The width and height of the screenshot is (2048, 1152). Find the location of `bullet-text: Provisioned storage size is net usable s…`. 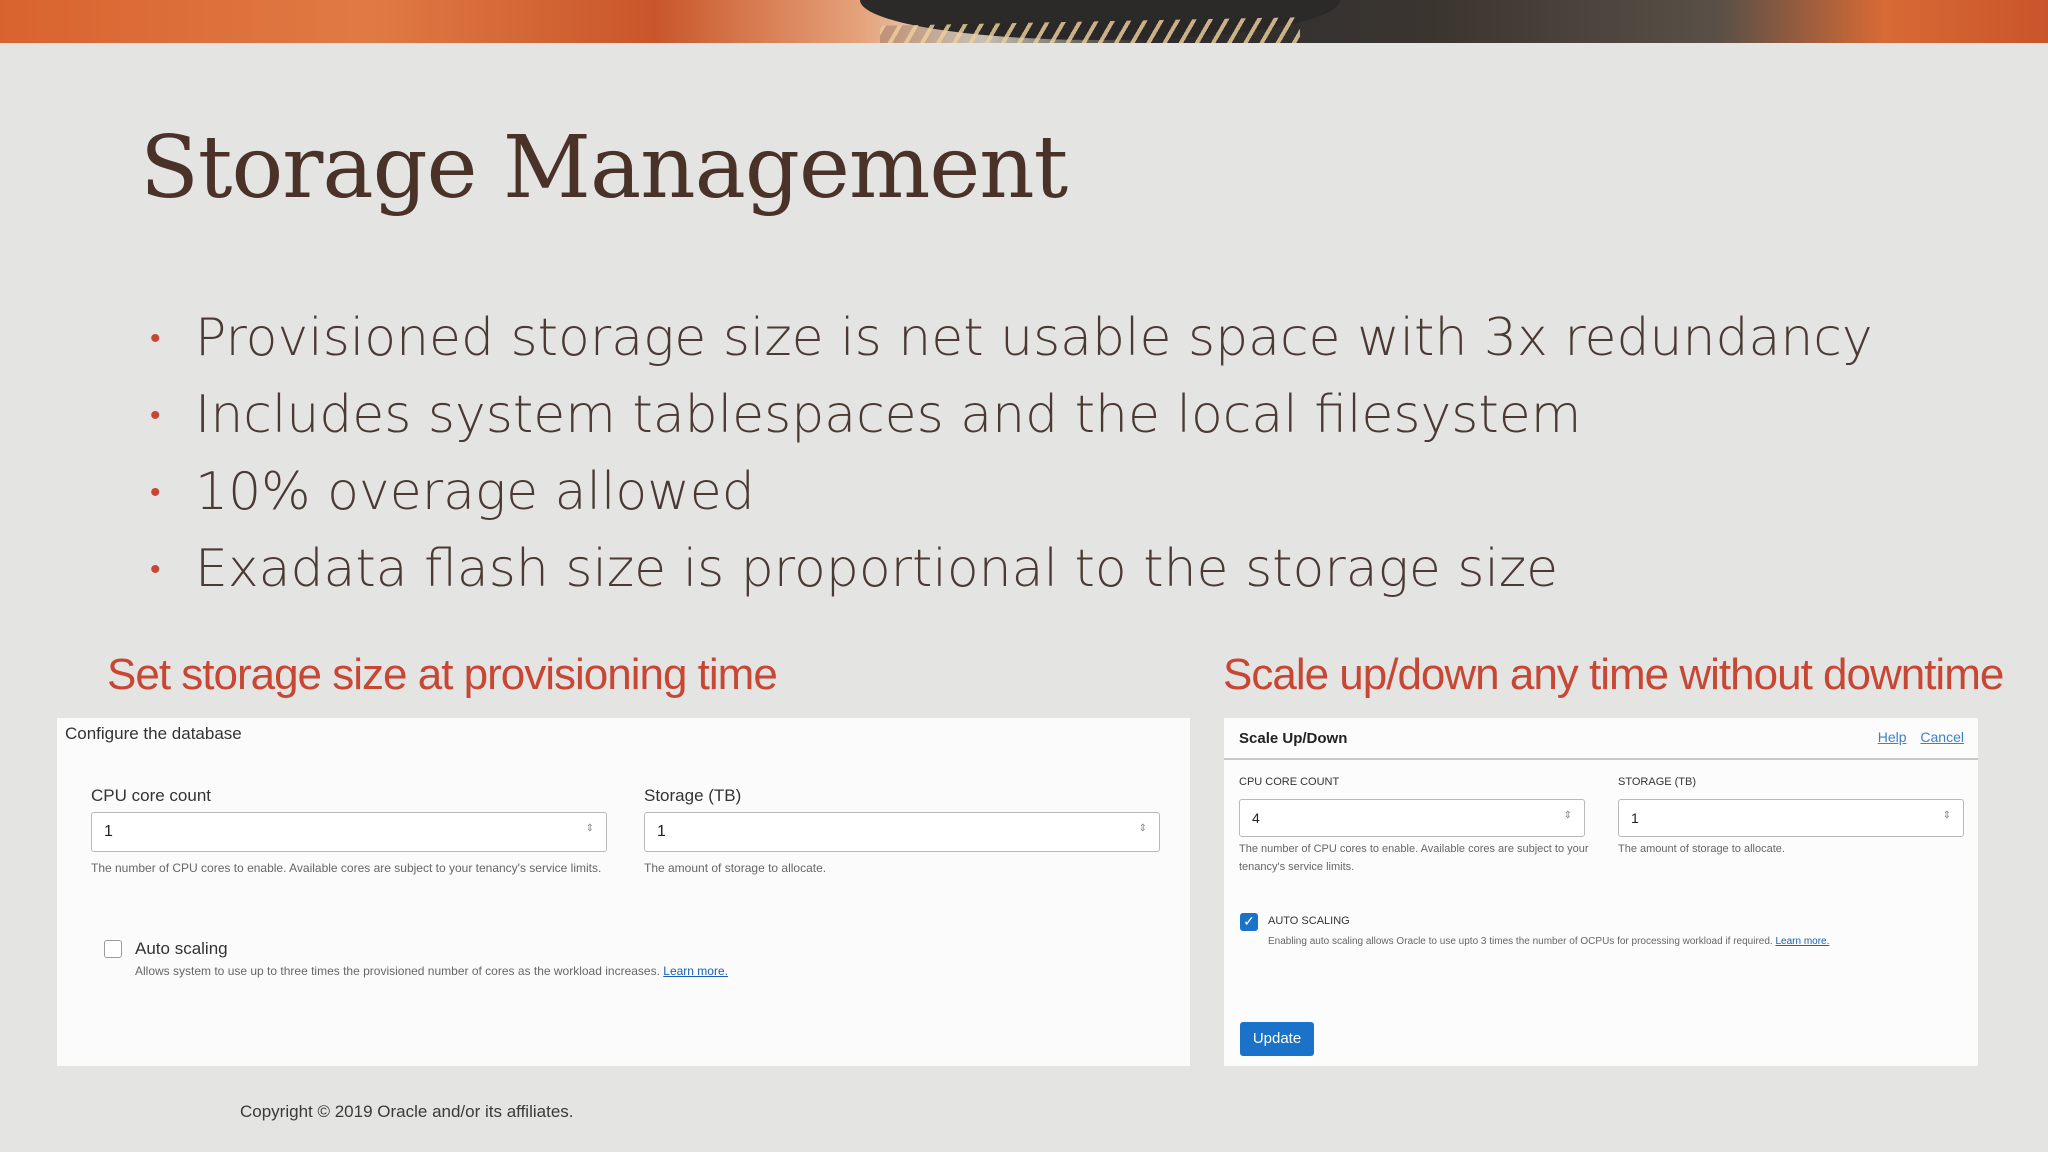

bullet-text: Provisioned storage size is net usable s… is located at coordinates (1034, 338).